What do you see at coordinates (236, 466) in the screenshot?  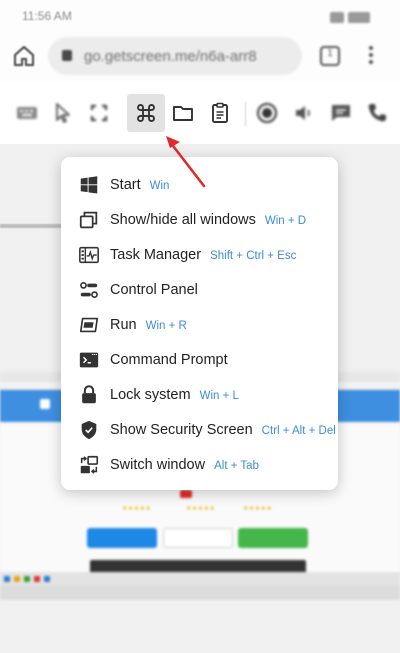 I see `menu-item-shortcut: Alt + Tab` at bounding box center [236, 466].